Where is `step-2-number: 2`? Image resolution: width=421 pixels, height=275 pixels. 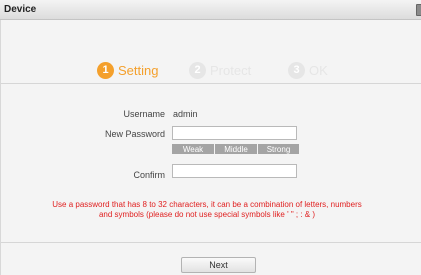 step-2-number: 2 is located at coordinates (197, 70).